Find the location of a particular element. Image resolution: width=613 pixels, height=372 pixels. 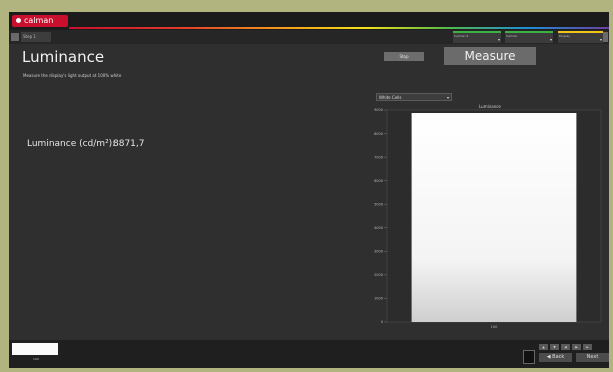

back-label: Back is located at coordinates (558, 357).